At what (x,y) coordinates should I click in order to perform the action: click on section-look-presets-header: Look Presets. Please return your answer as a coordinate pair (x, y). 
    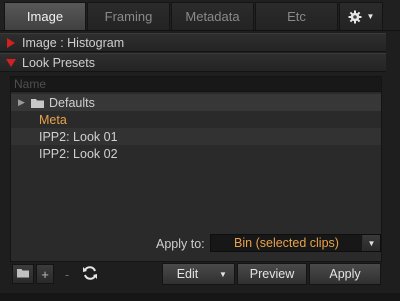
    Looking at the image, I should click on (193, 62).